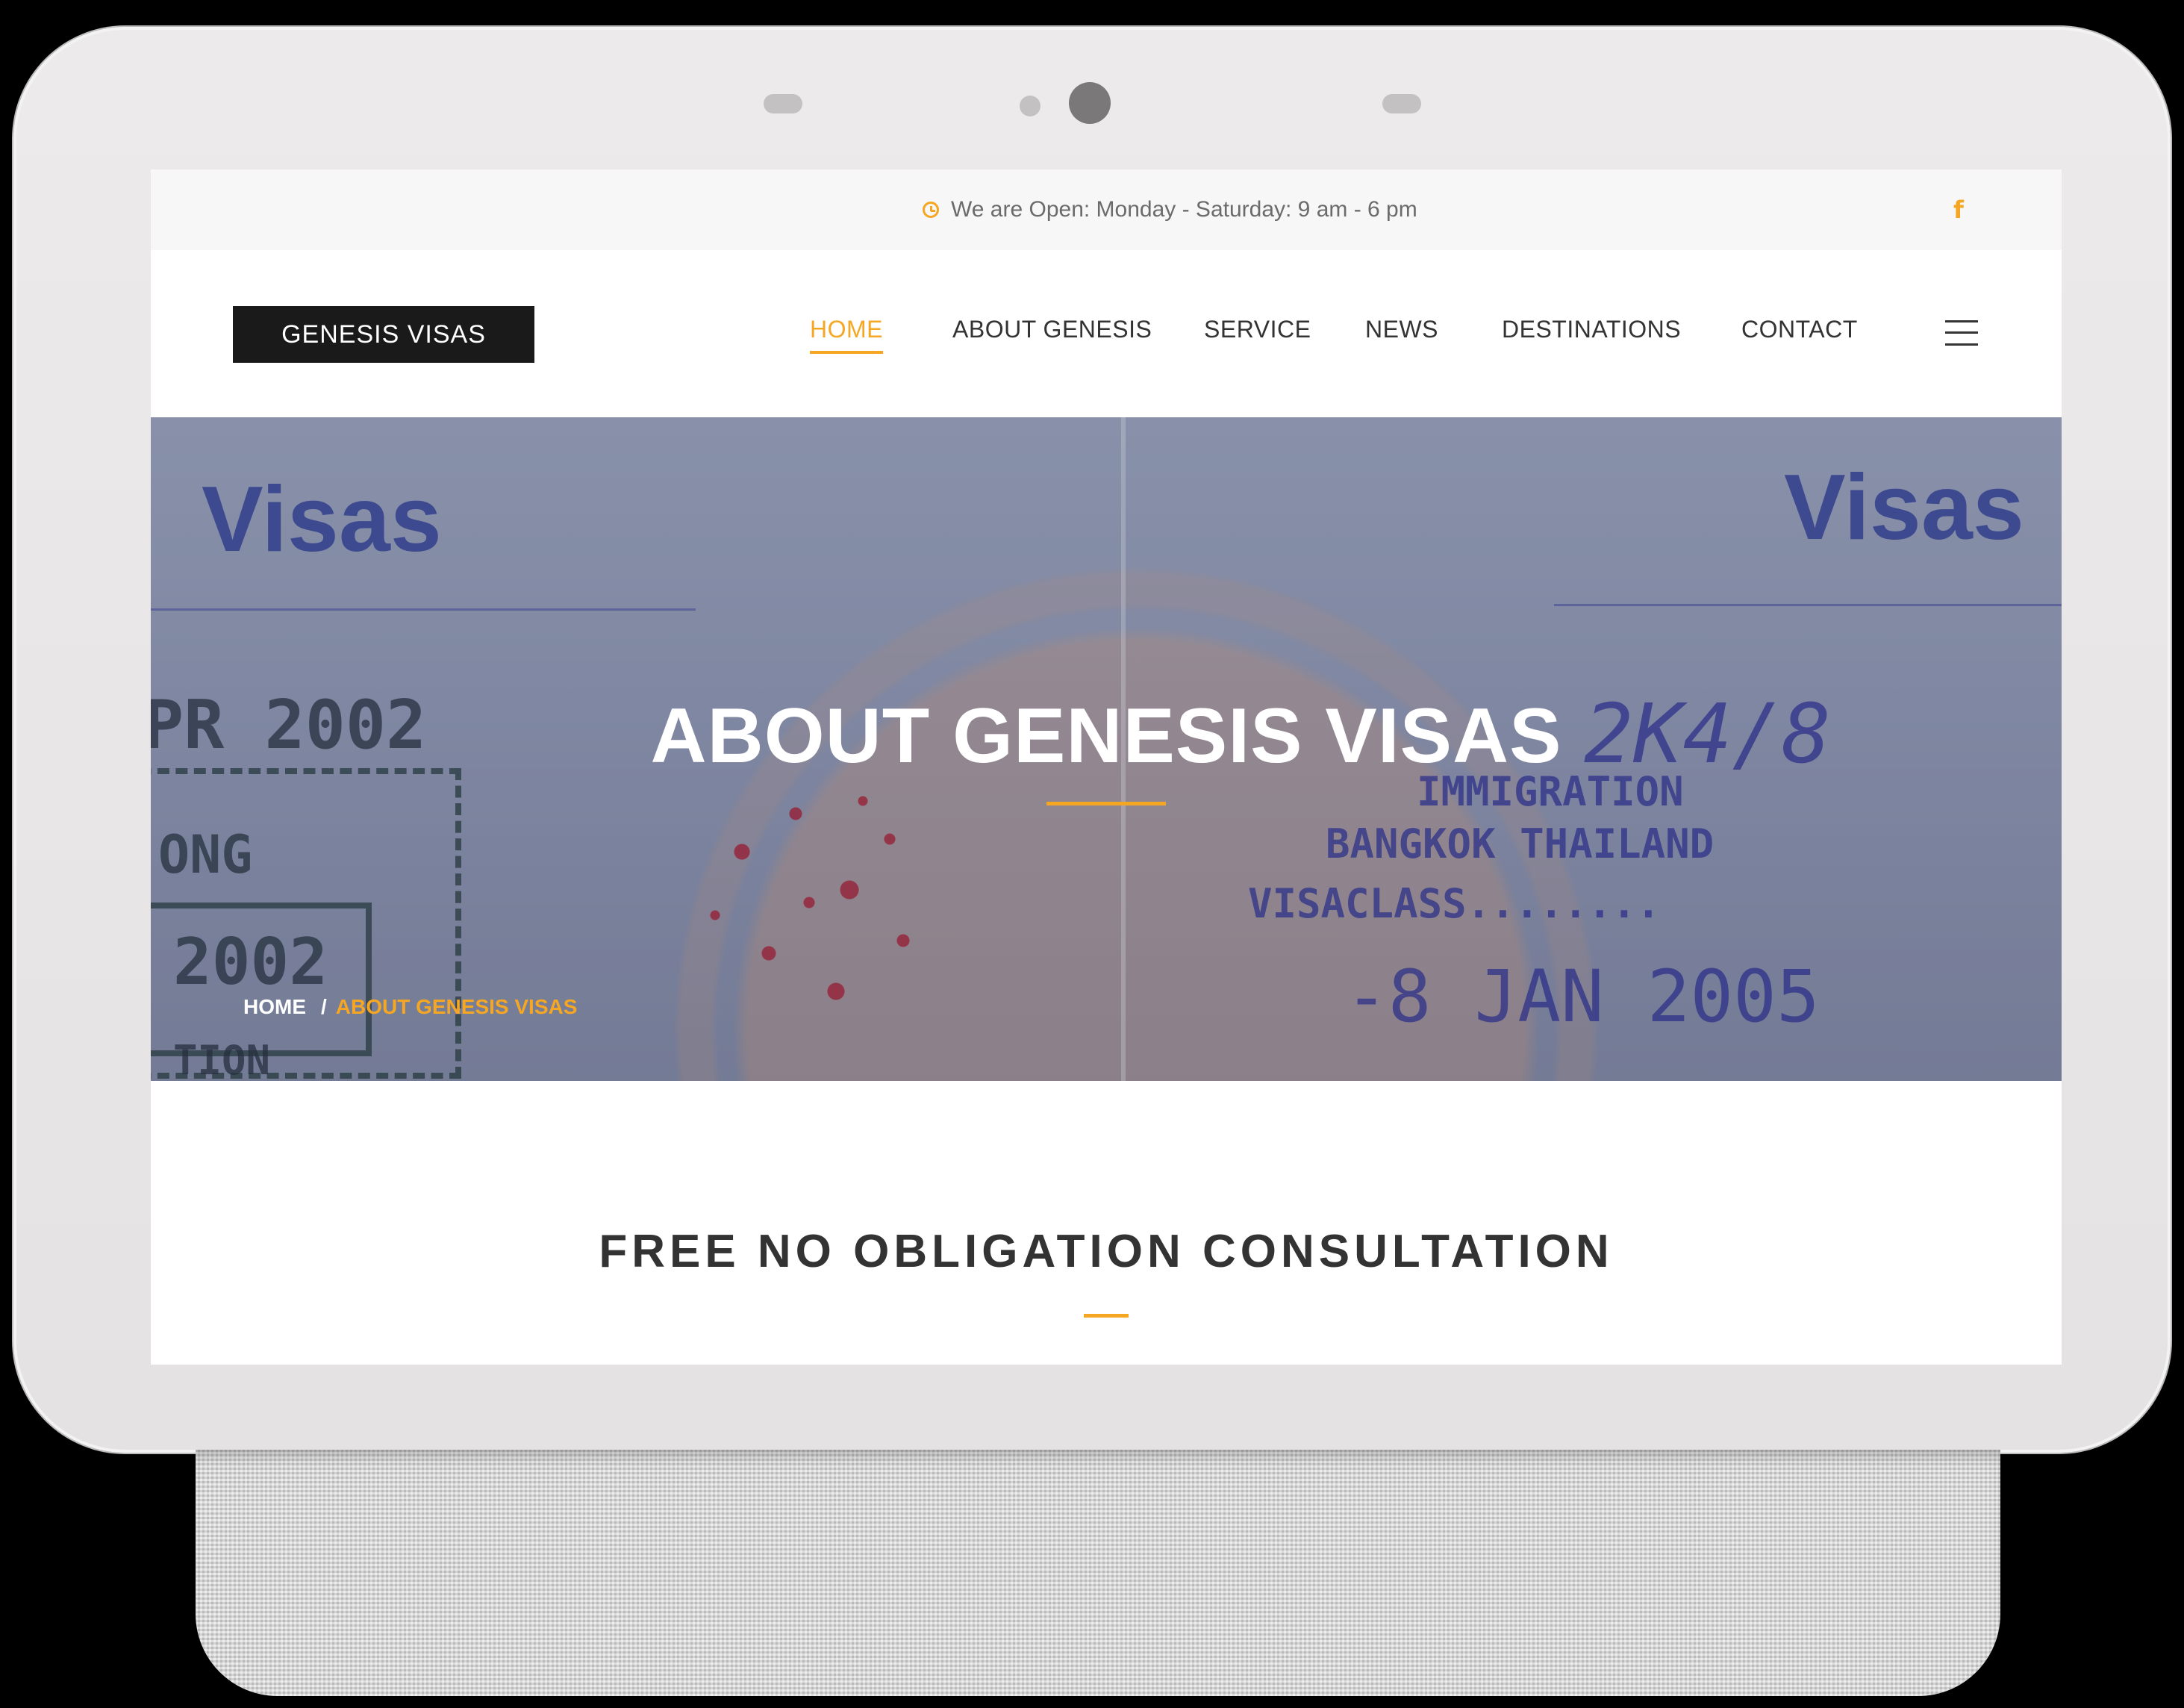  What do you see at coordinates (1106, 803) in the screenshot?
I see `page-title-underline` at bounding box center [1106, 803].